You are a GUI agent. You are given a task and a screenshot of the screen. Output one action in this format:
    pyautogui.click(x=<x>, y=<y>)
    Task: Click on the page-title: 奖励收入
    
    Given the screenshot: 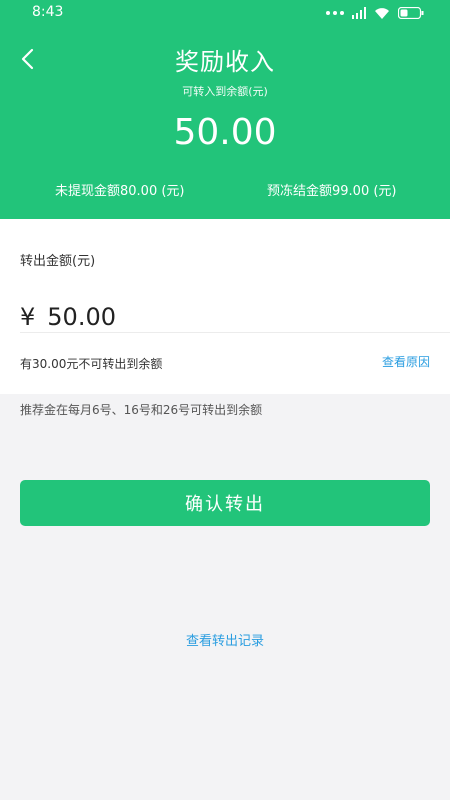 What is the action you would take?
    pyautogui.click(x=225, y=62)
    